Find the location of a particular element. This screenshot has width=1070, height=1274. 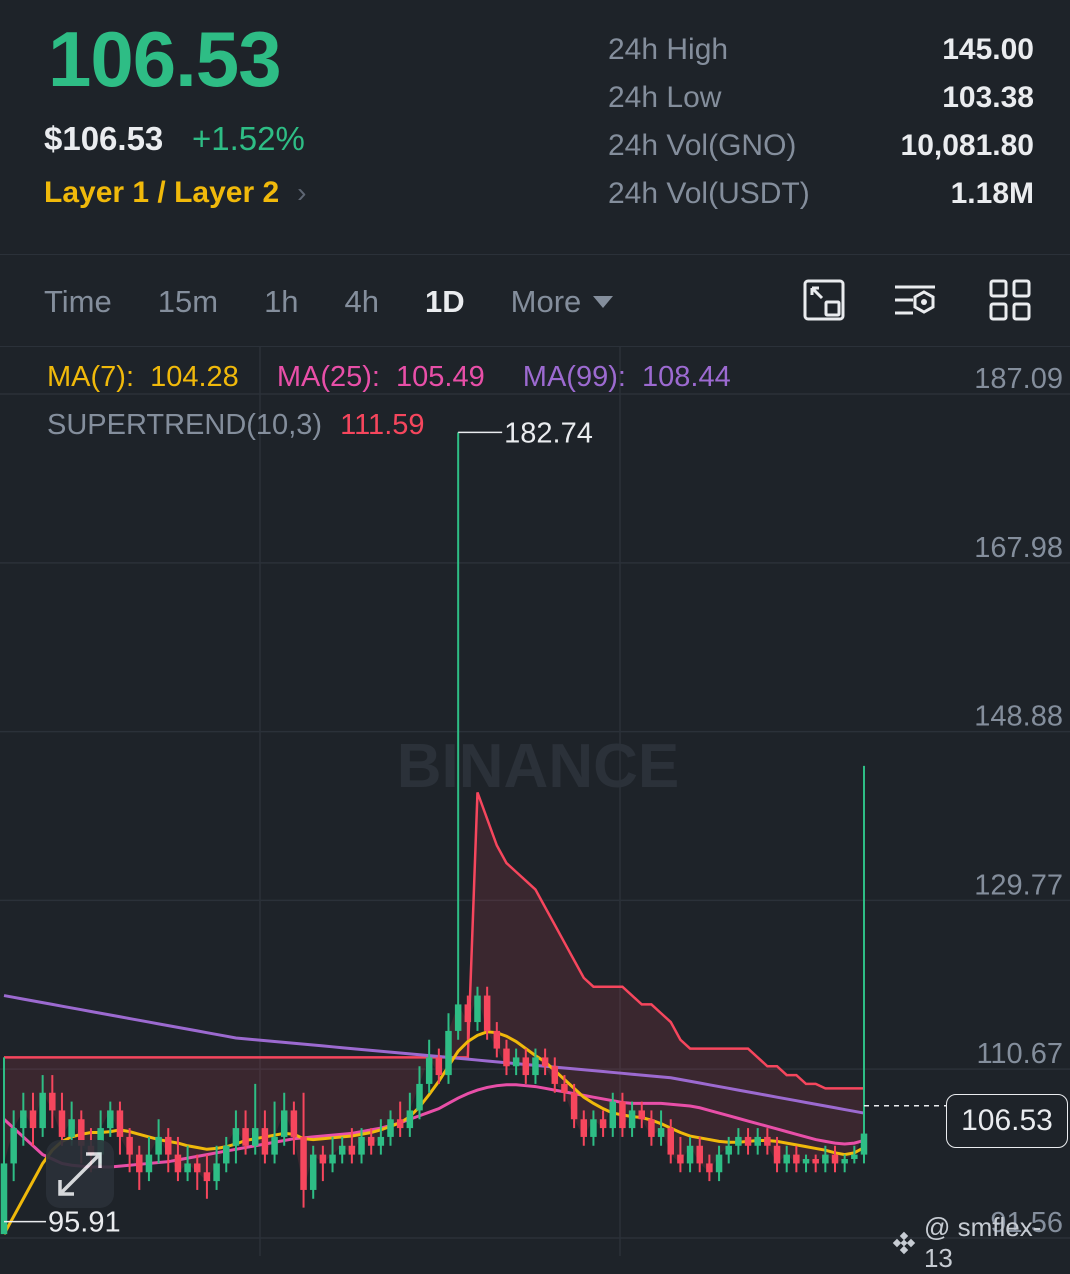

ma25-label: MA(25): is located at coordinates (328, 377).